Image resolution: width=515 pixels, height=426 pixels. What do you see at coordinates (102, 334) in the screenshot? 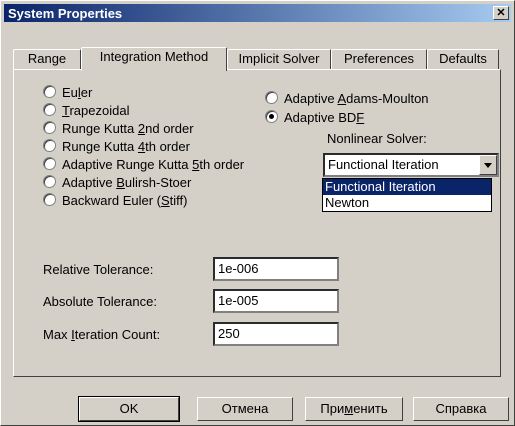
I see `max-iteration-label: Max Iteration Count:` at bounding box center [102, 334].